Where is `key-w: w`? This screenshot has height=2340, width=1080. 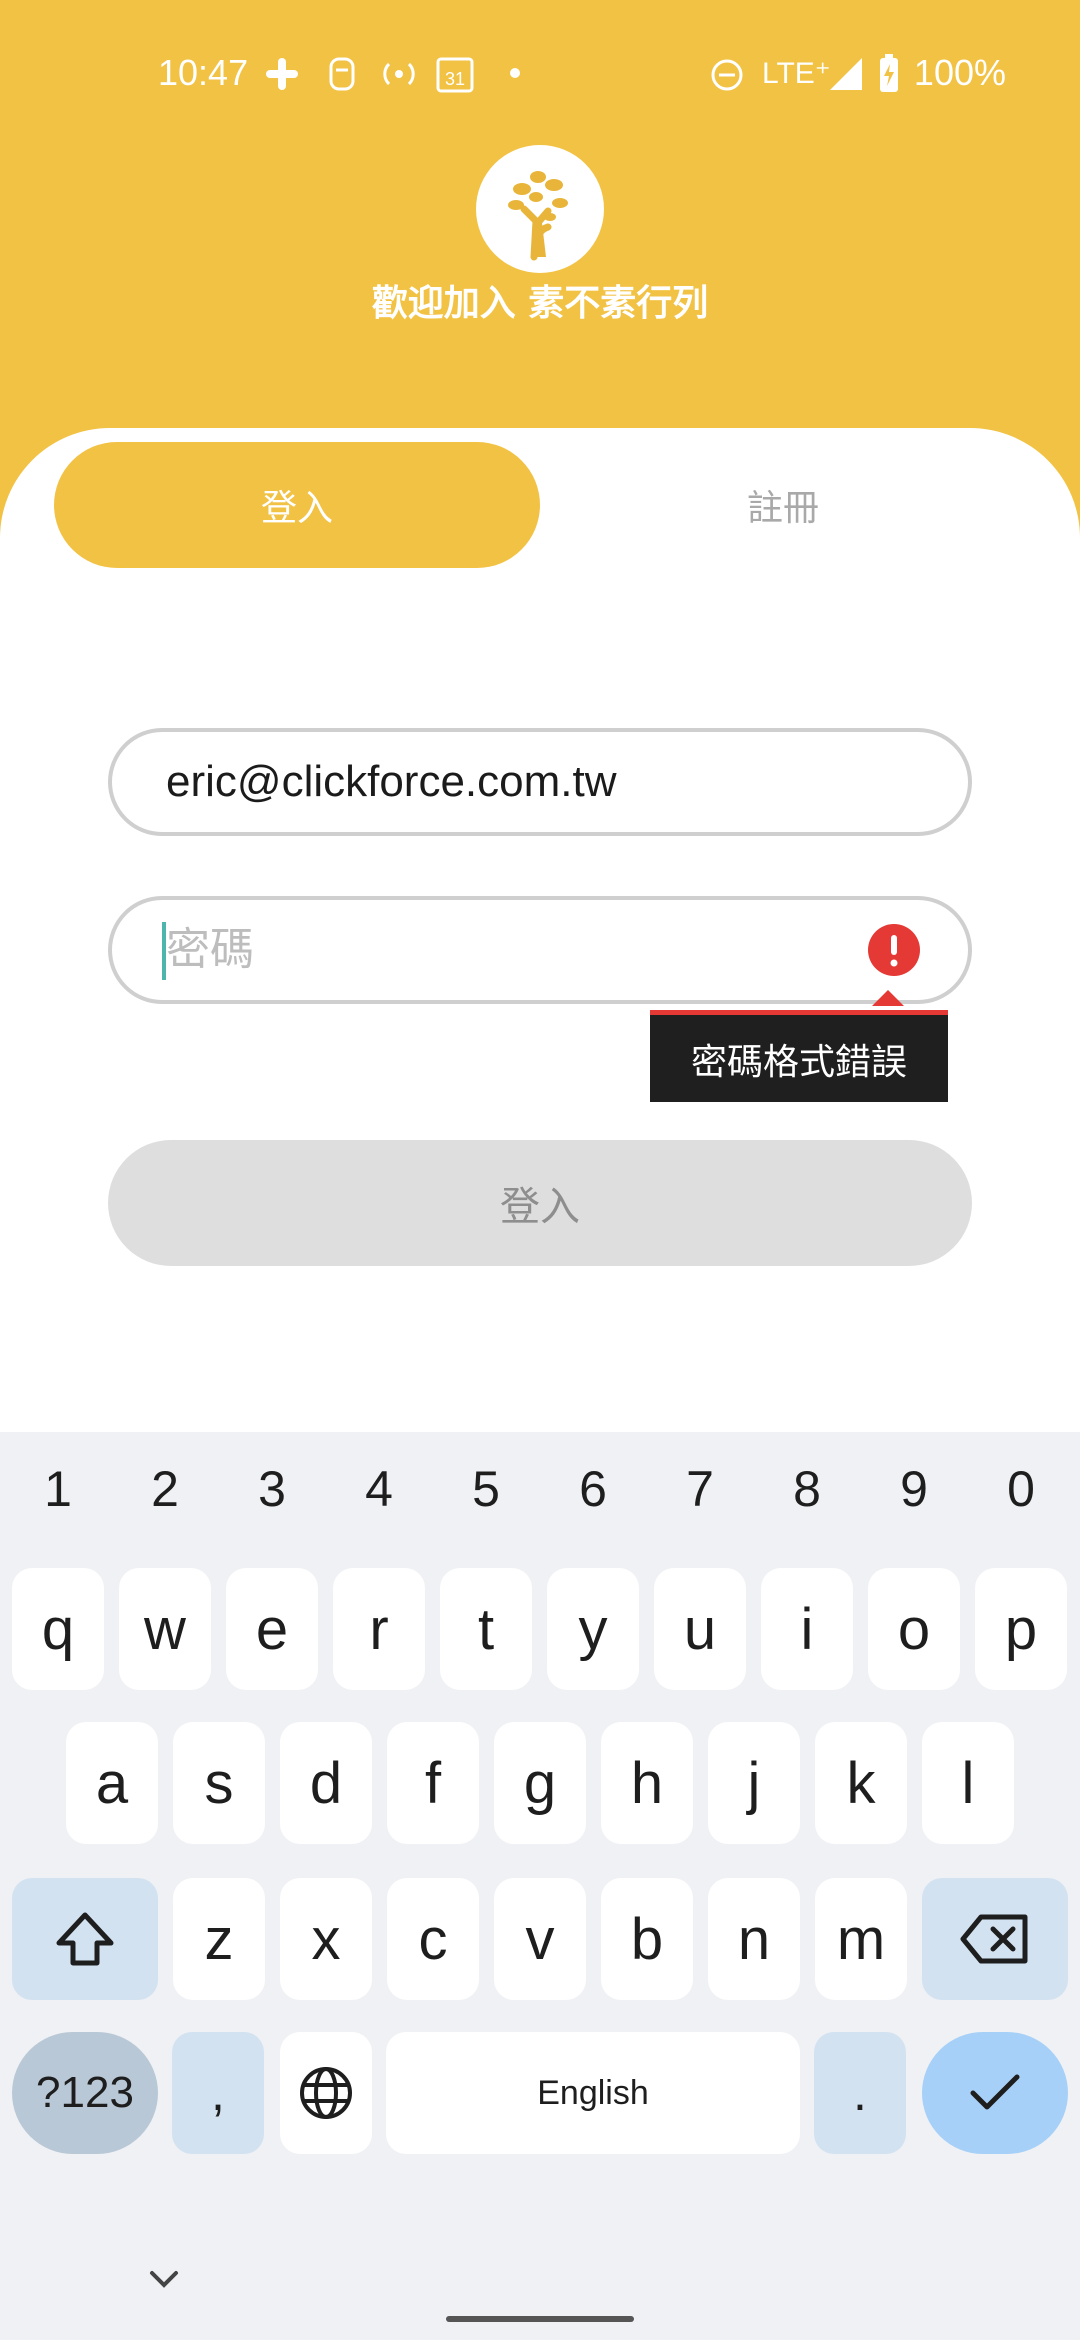 key-w: w is located at coordinates (165, 1629).